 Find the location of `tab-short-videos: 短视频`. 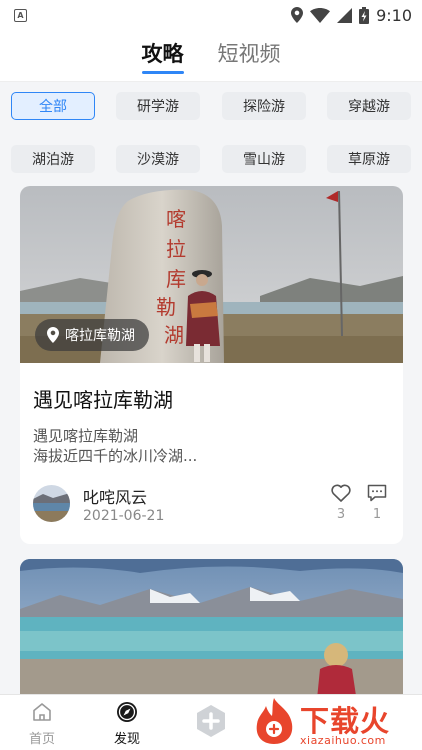

tab-short-videos: 短视频 is located at coordinates (249, 55).